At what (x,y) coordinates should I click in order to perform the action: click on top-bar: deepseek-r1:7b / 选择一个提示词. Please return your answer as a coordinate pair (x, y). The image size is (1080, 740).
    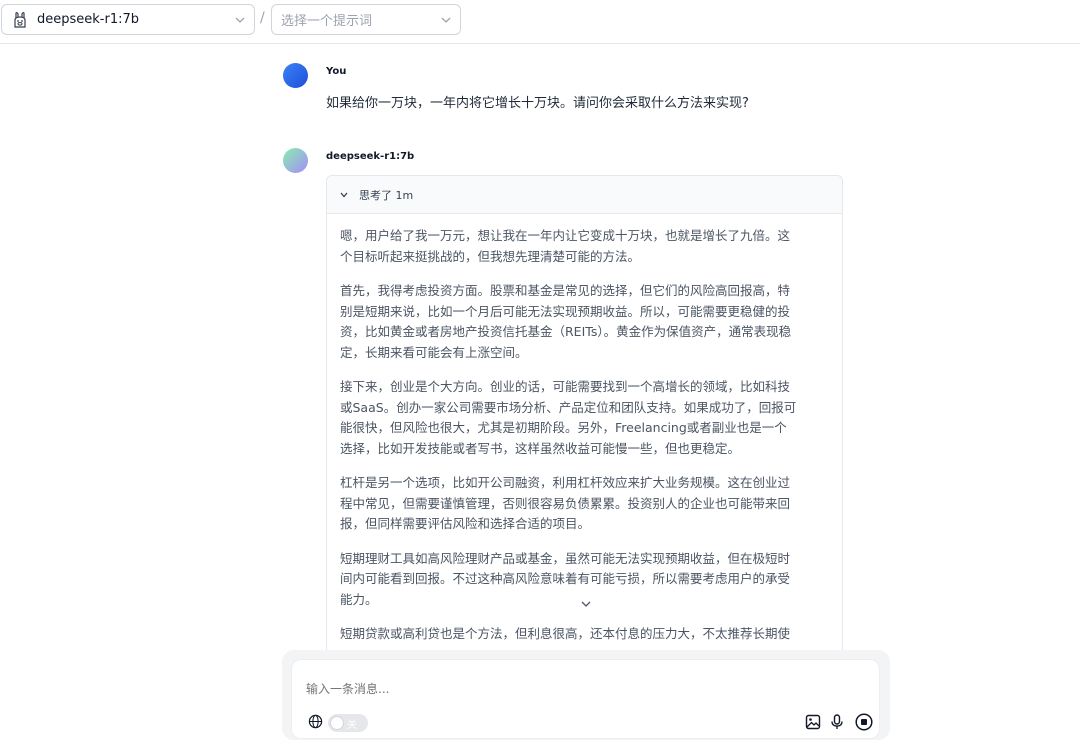
    Looking at the image, I should click on (540, 22).